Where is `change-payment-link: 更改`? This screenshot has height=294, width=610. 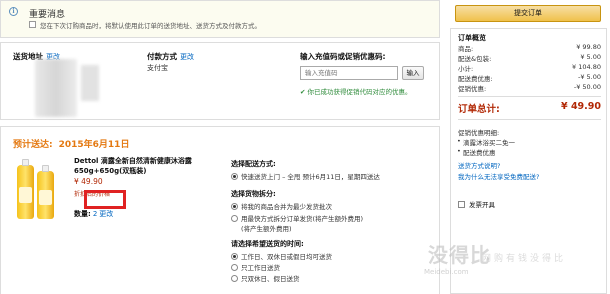
change-payment-link: 更改 is located at coordinates (187, 57).